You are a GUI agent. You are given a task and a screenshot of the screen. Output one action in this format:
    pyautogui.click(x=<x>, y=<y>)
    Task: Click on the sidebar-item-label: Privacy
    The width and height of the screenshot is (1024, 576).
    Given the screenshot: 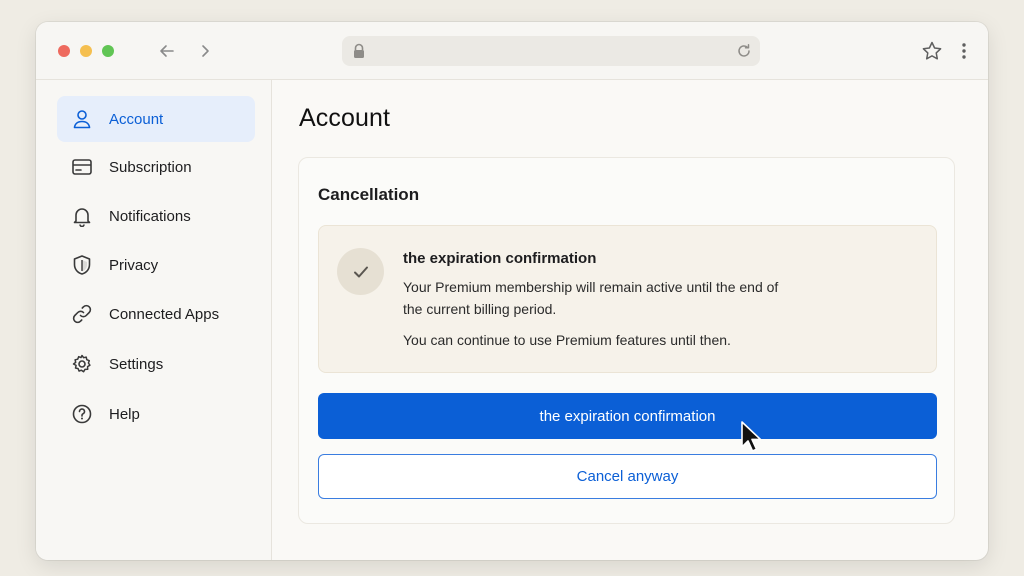 What is the action you would take?
    pyautogui.click(x=134, y=265)
    